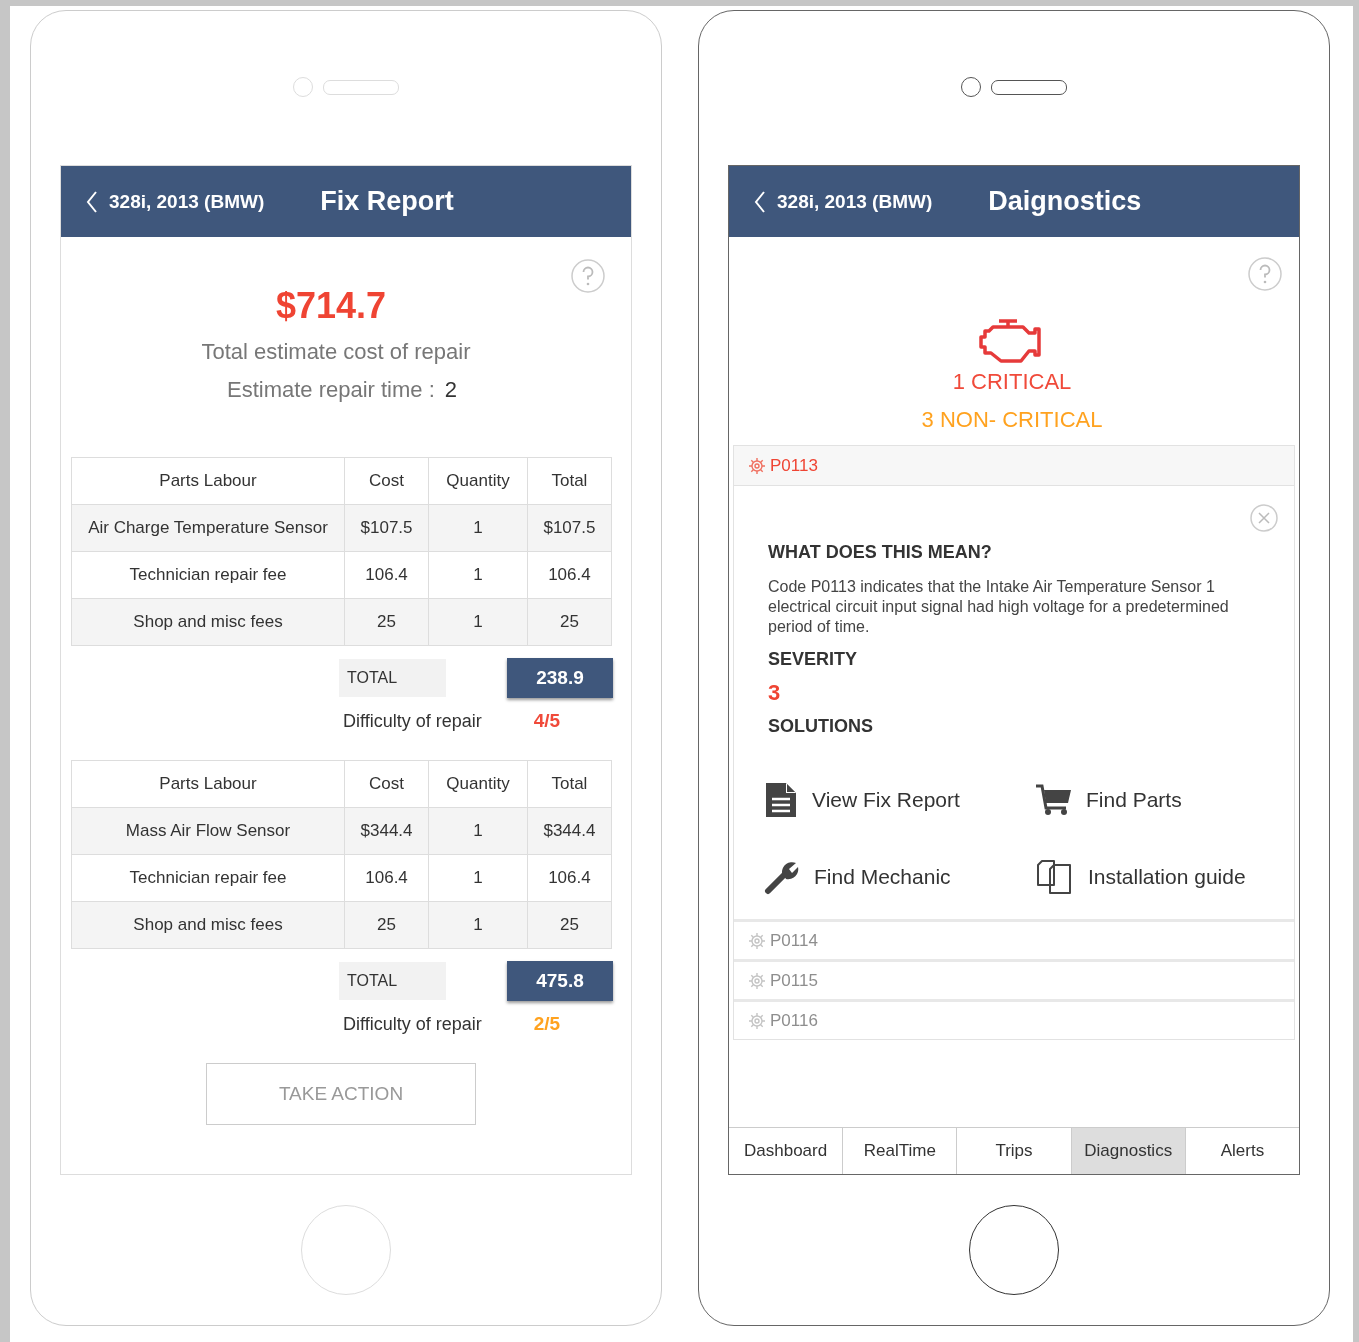 This screenshot has height=1342, width=1359. I want to click on severity-value: 3, so click(775, 693).